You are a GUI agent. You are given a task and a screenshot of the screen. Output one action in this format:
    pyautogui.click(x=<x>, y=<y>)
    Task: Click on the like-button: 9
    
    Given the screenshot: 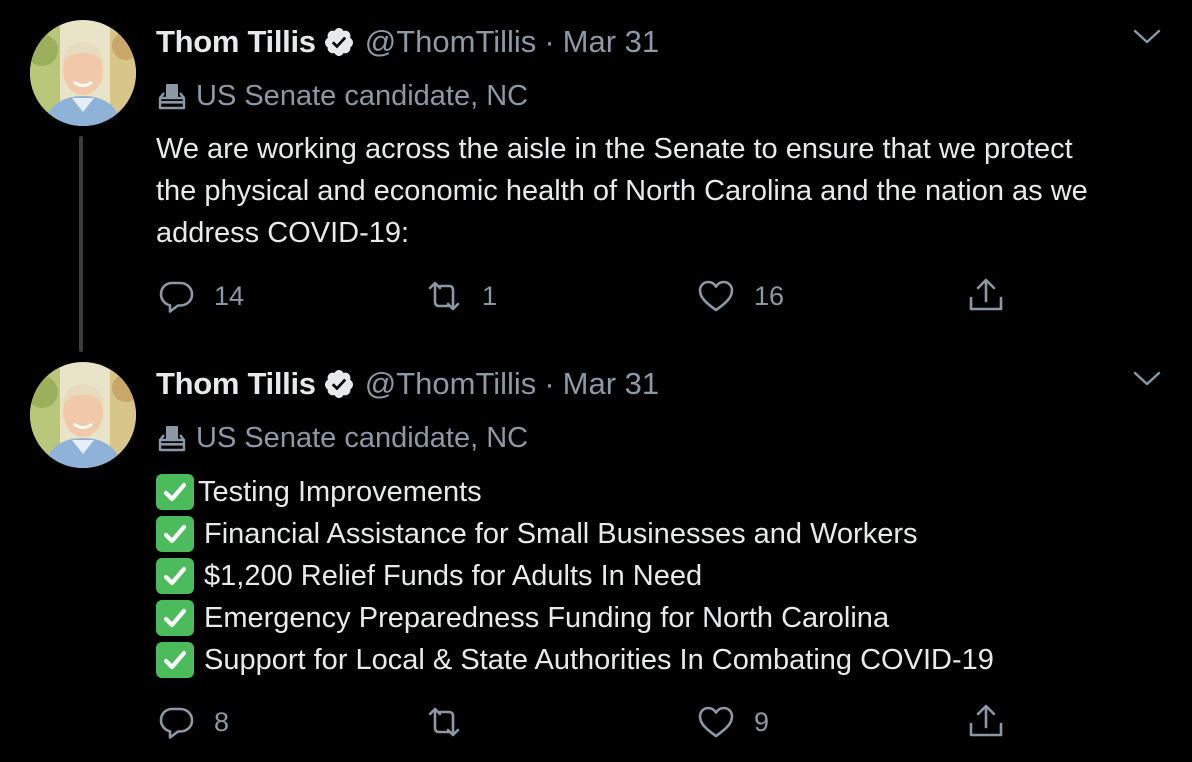 What is the action you would take?
    pyautogui.click(x=732, y=722)
    